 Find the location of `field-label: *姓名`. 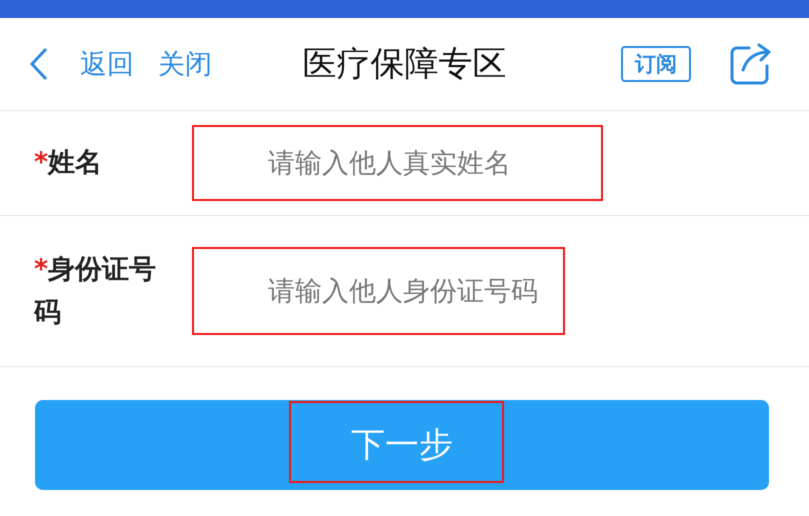

field-label: *姓名 is located at coordinates (69, 163).